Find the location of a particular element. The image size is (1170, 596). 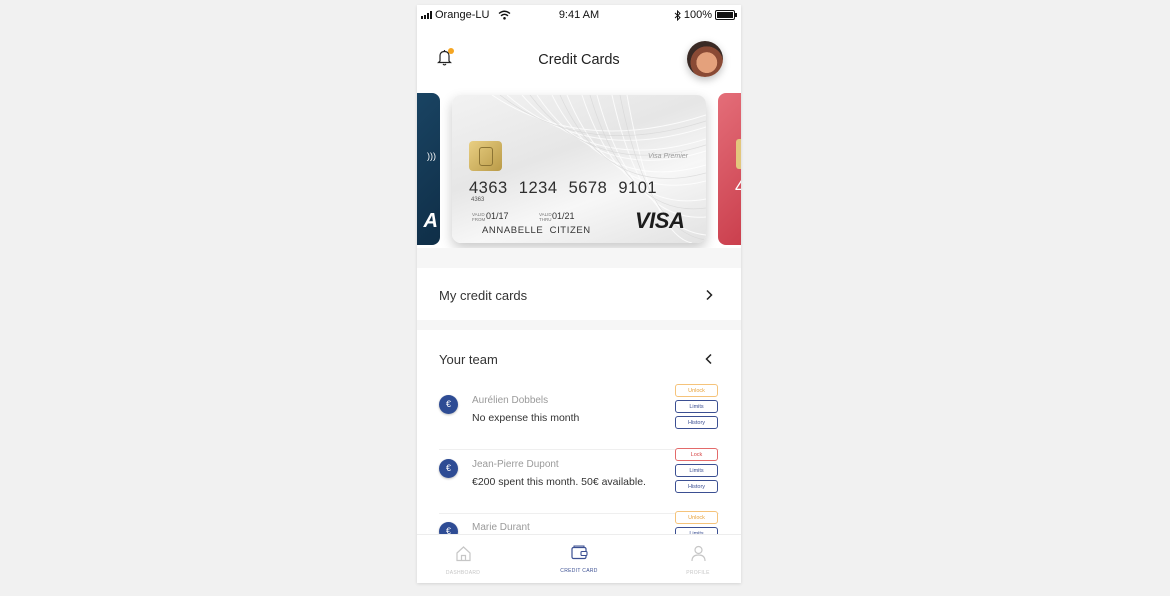

card-brand-small: Visa Premier is located at coordinates (668, 156).